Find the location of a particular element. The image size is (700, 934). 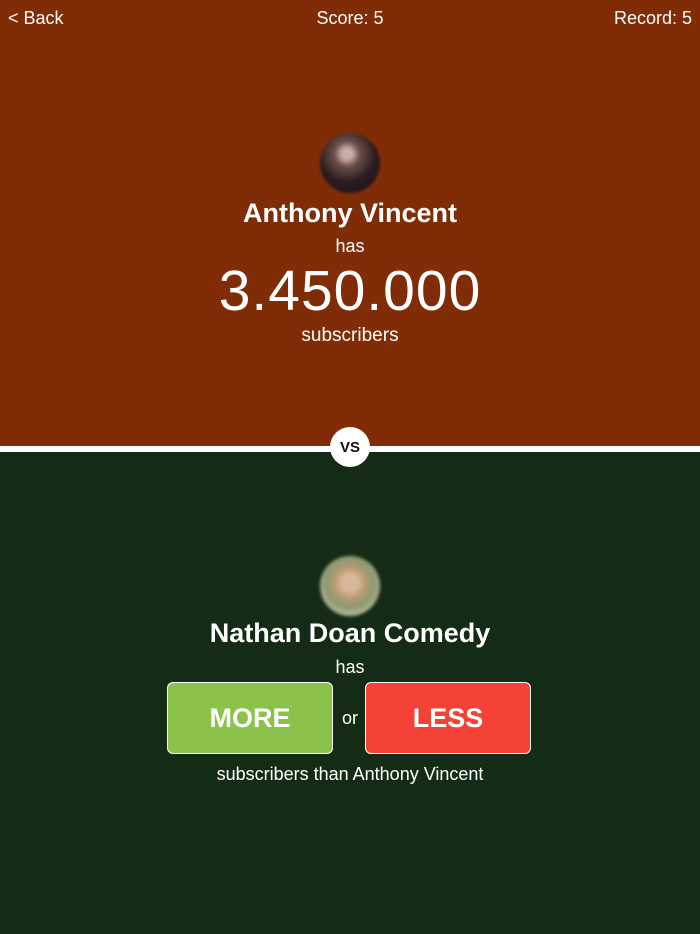

or-label: or is located at coordinates (349, 718).